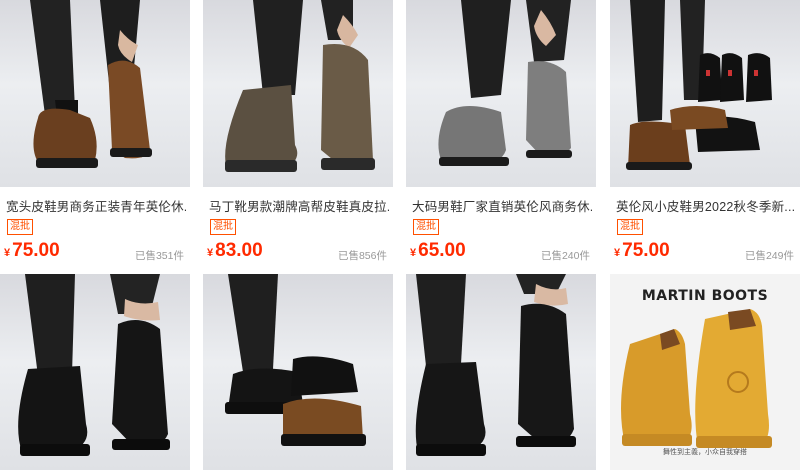 This screenshot has height=470, width=800. What do you see at coordinates (565, 256) in the screenshot?
I see `sold-count: 已售240件` at bounding box center [565, 256].